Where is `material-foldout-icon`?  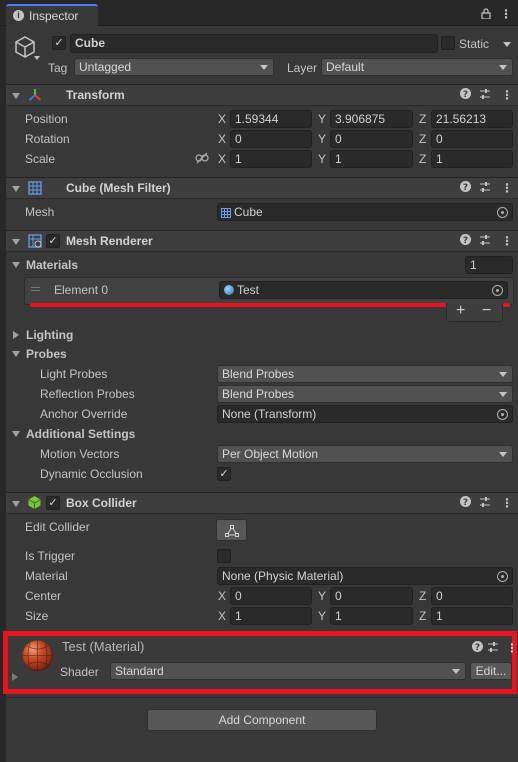 material-foldout-icon is located at coordinates (15, 677).